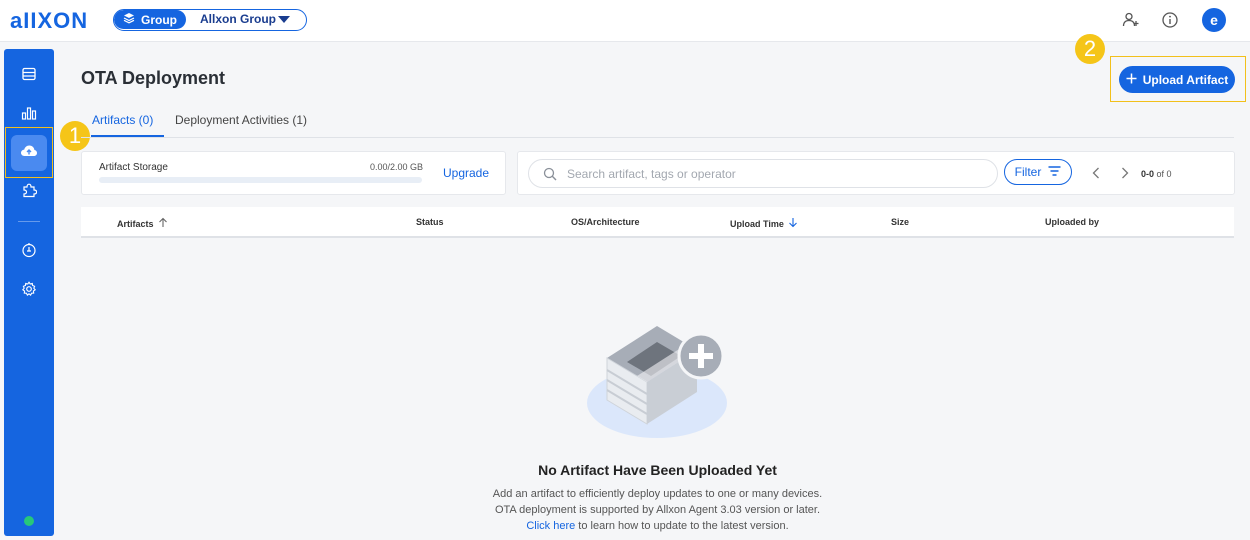  What do you see at coordinates (657, 470) in the screenshot?
I see `empty-state-title: No Artifact Have Been Uploaded Yet` at bounding box center [657, 470].